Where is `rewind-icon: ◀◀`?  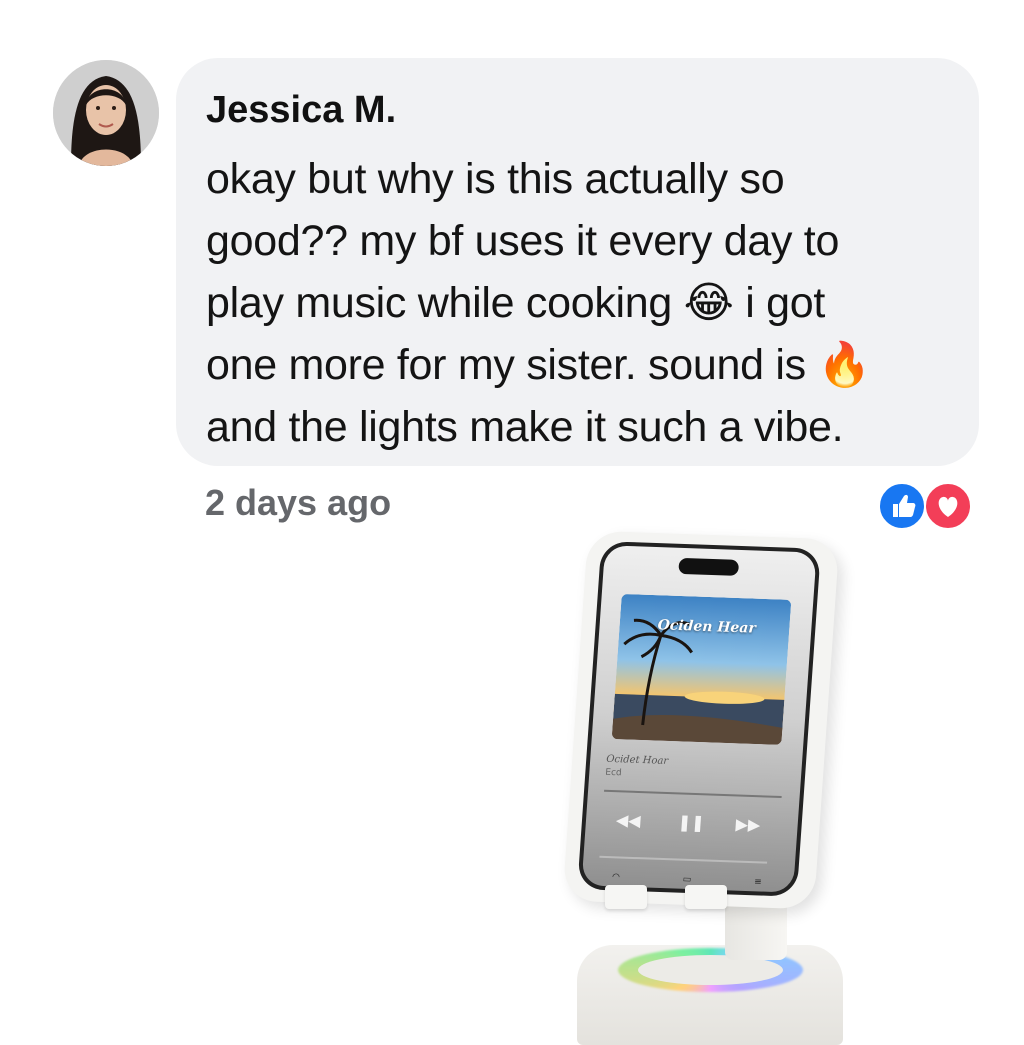
rewind-icon: ◀◀ is located at coordinates (628, 820).